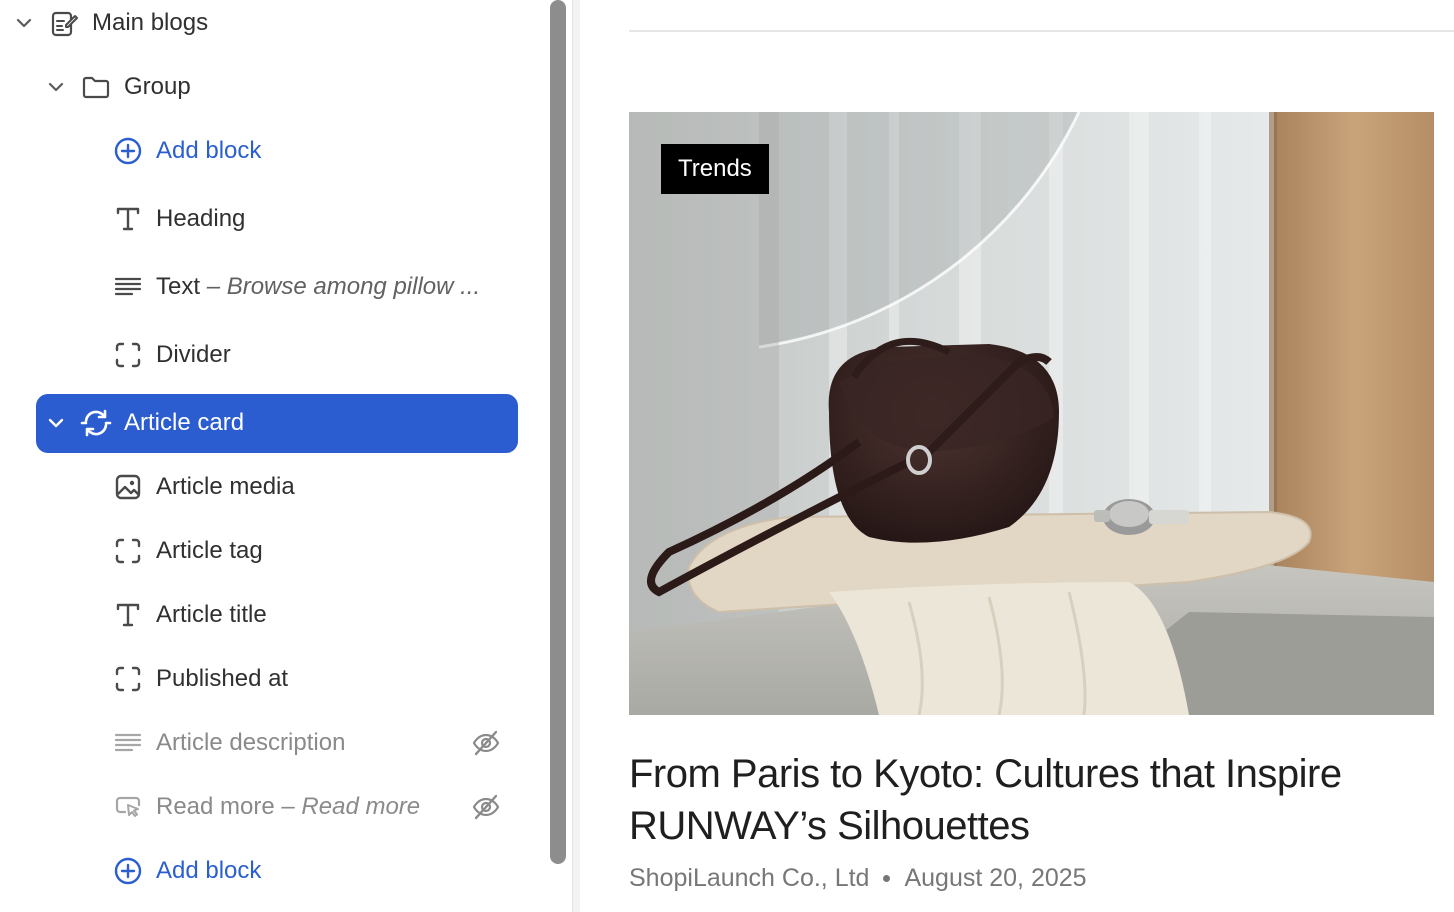  Describe the element at coordinates (128, 807) in the screenshot. I see `button-cursor-icon` at that location.